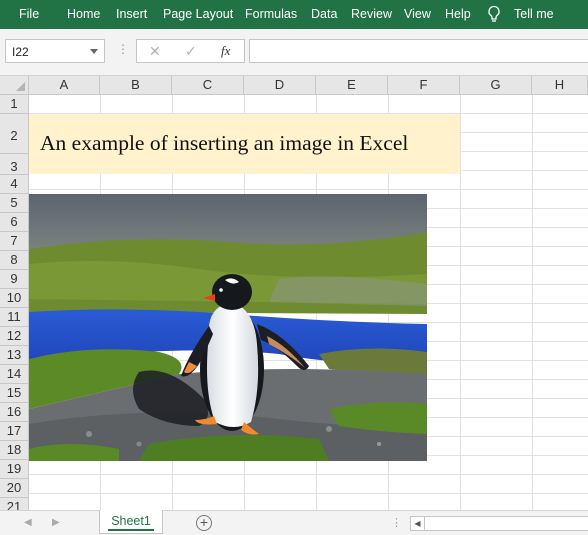 This screenshot has height=535, width=588. Describe the element at coordinates (499, 523) in the screenshot. I see `horizontal-scrollbar: ◀` at that location.